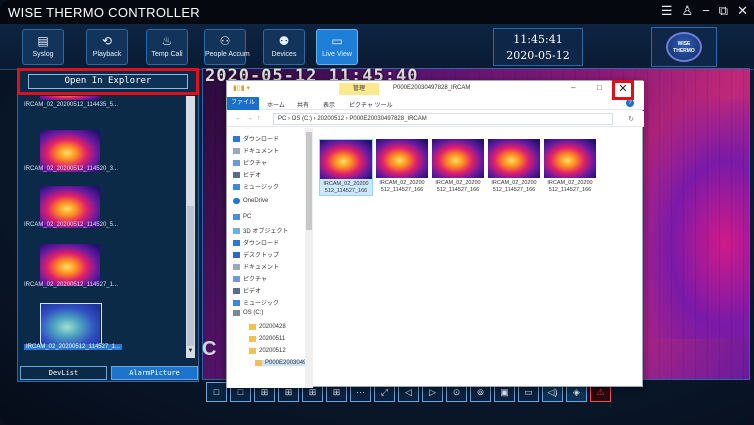 This screenshot has width=754, height=425. What do you see at coordinates (623, 90) in the screenshot?
I see `explorer-close-button: ✕` at bounding box center [623, 90].